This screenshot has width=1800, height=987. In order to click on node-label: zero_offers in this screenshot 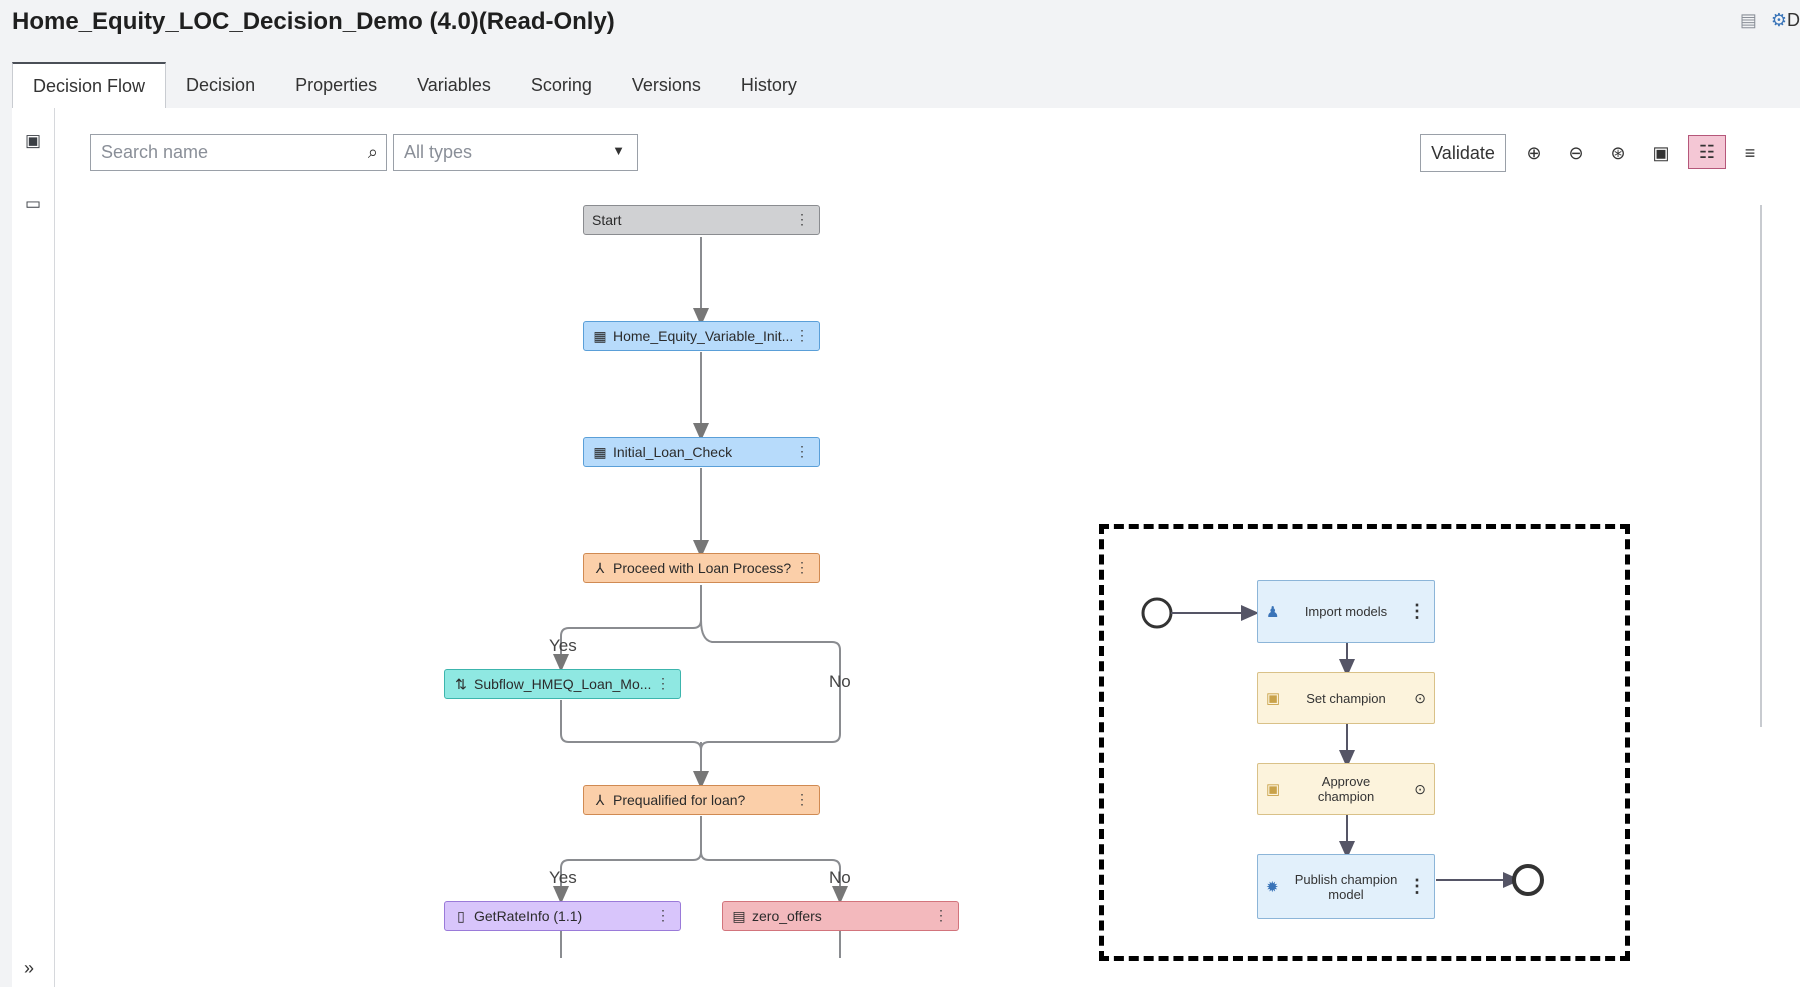, I will do `click(787, 916)`.